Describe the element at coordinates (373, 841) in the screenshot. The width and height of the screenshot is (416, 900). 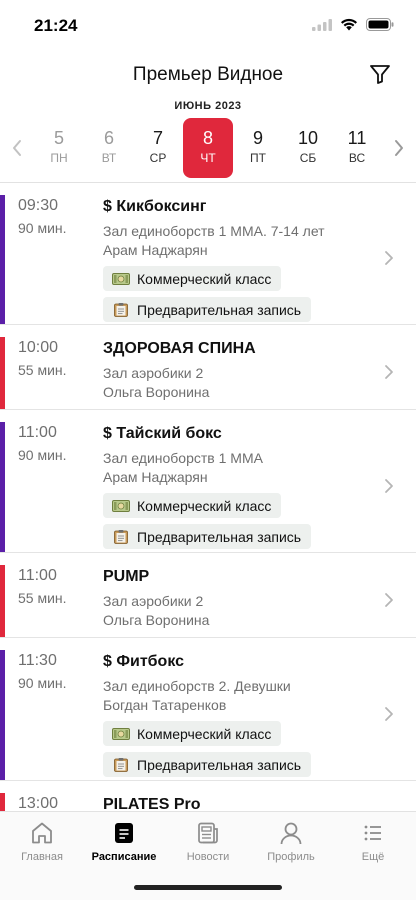
I see `tab-more: Ещё` at that location.